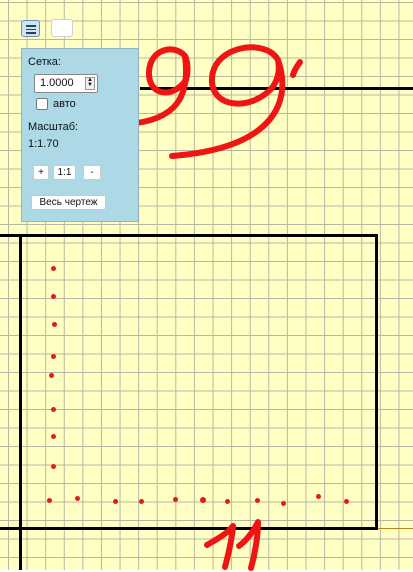  Describe the element at coordinates (395, 528) in the screenshot. I see `bottom-line-extension` at that location.